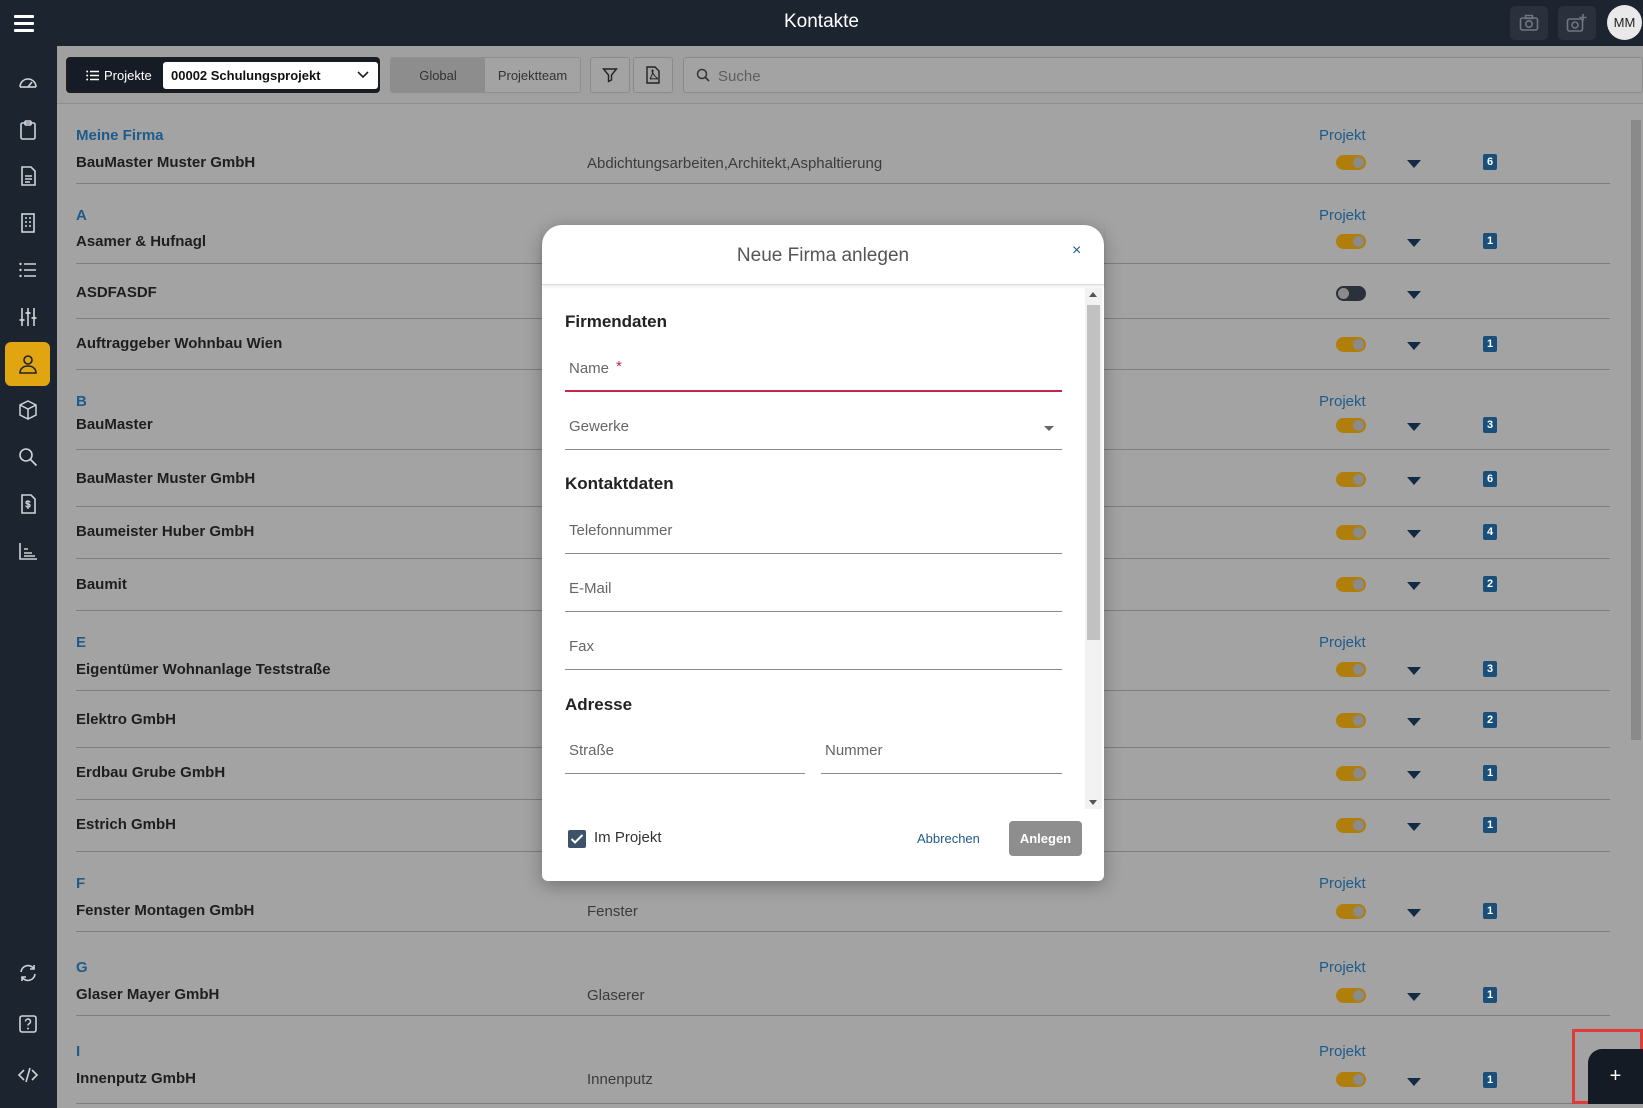 The height and width of the screenshot is (1108, 1643). What do you see at coordinates (805, 426) in the screenshot?
I see `trades-input` at bounding box center [805, 426].